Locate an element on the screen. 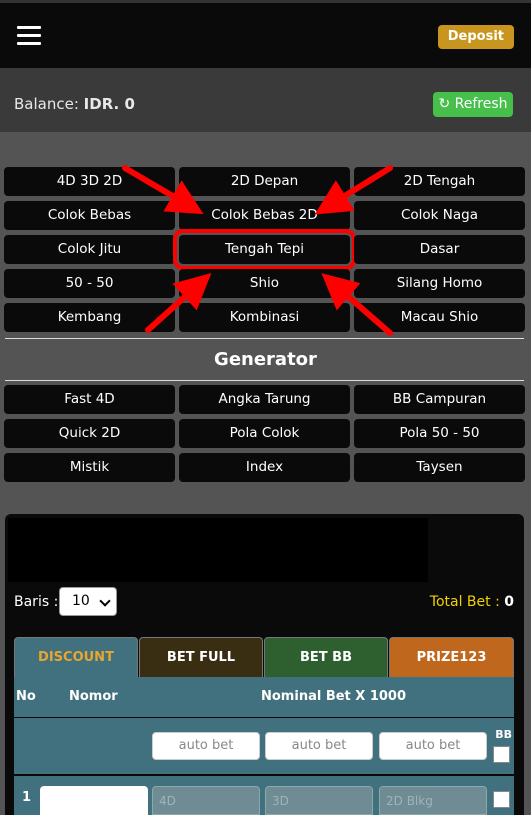  dasar-button: Dasar is located at coordinates (439, 249).